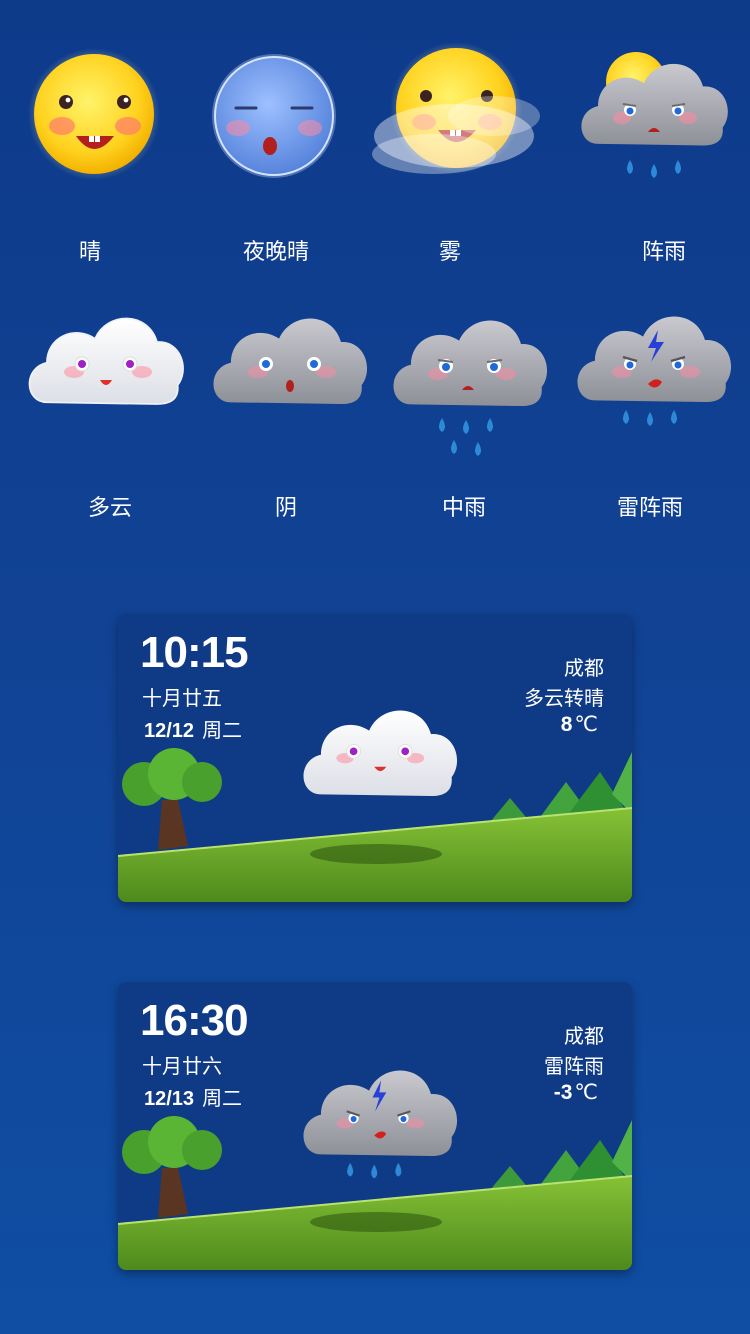 Image resolution: width=750 pixels, height=1334 pixels. What do you see at coordinates (470, 388) in the screenshot?
I see `moderate-rain-cloud-icon` at bounding box center [470, 388].